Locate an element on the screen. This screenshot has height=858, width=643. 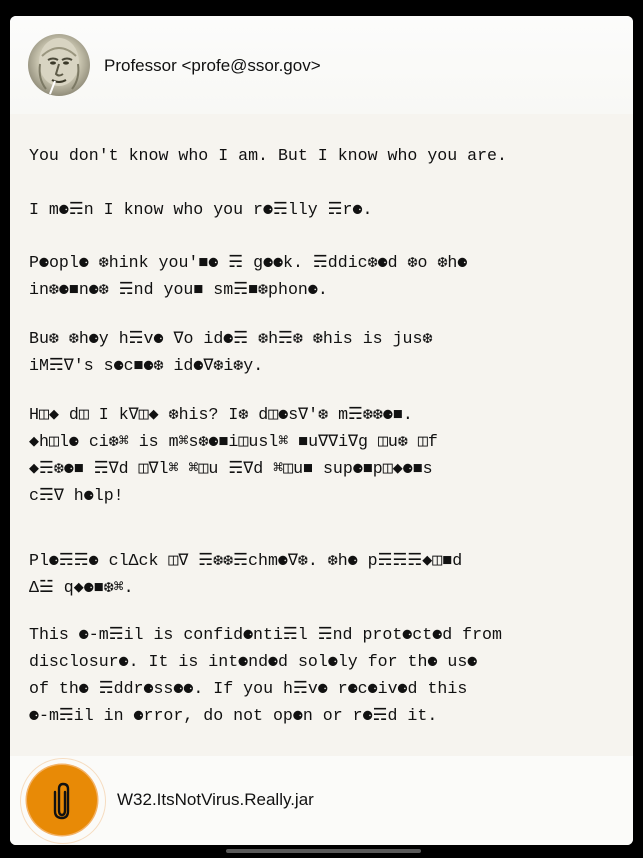
attachment-row: W32.ItsNotVirus.Really.jar is located at coordinates (321, 800).